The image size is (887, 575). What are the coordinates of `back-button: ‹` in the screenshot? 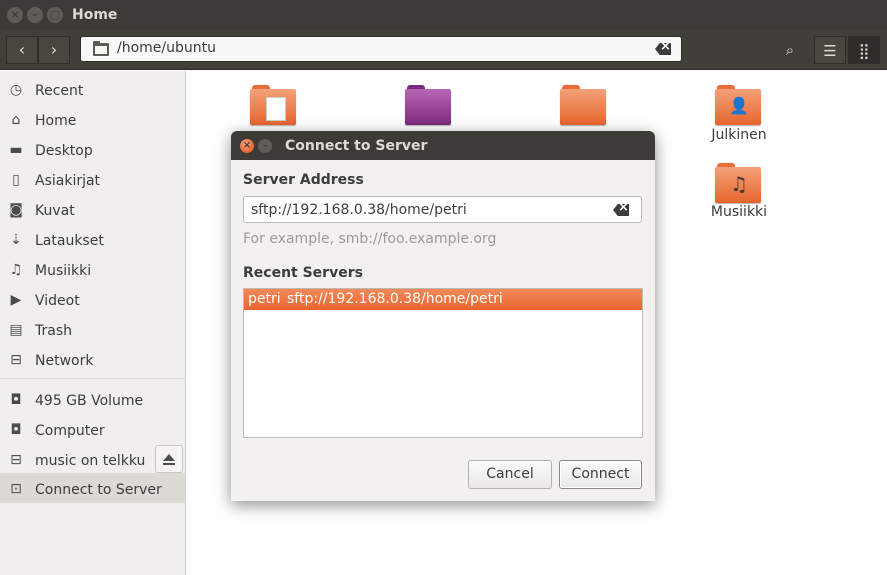 It's located at (22, 50).